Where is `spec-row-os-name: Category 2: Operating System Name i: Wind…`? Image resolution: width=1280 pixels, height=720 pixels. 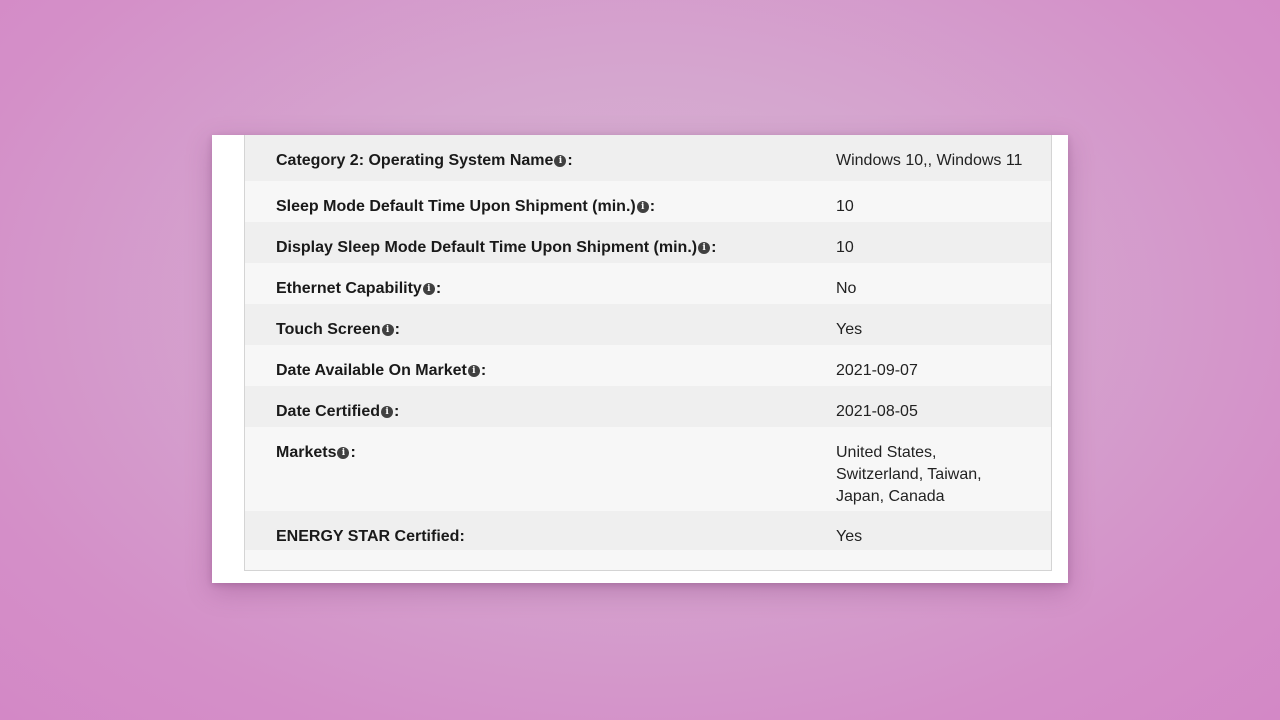 spec-row-os-name: Category 2: Operating System Name i: Wind… is located at coordinates (648, 158).